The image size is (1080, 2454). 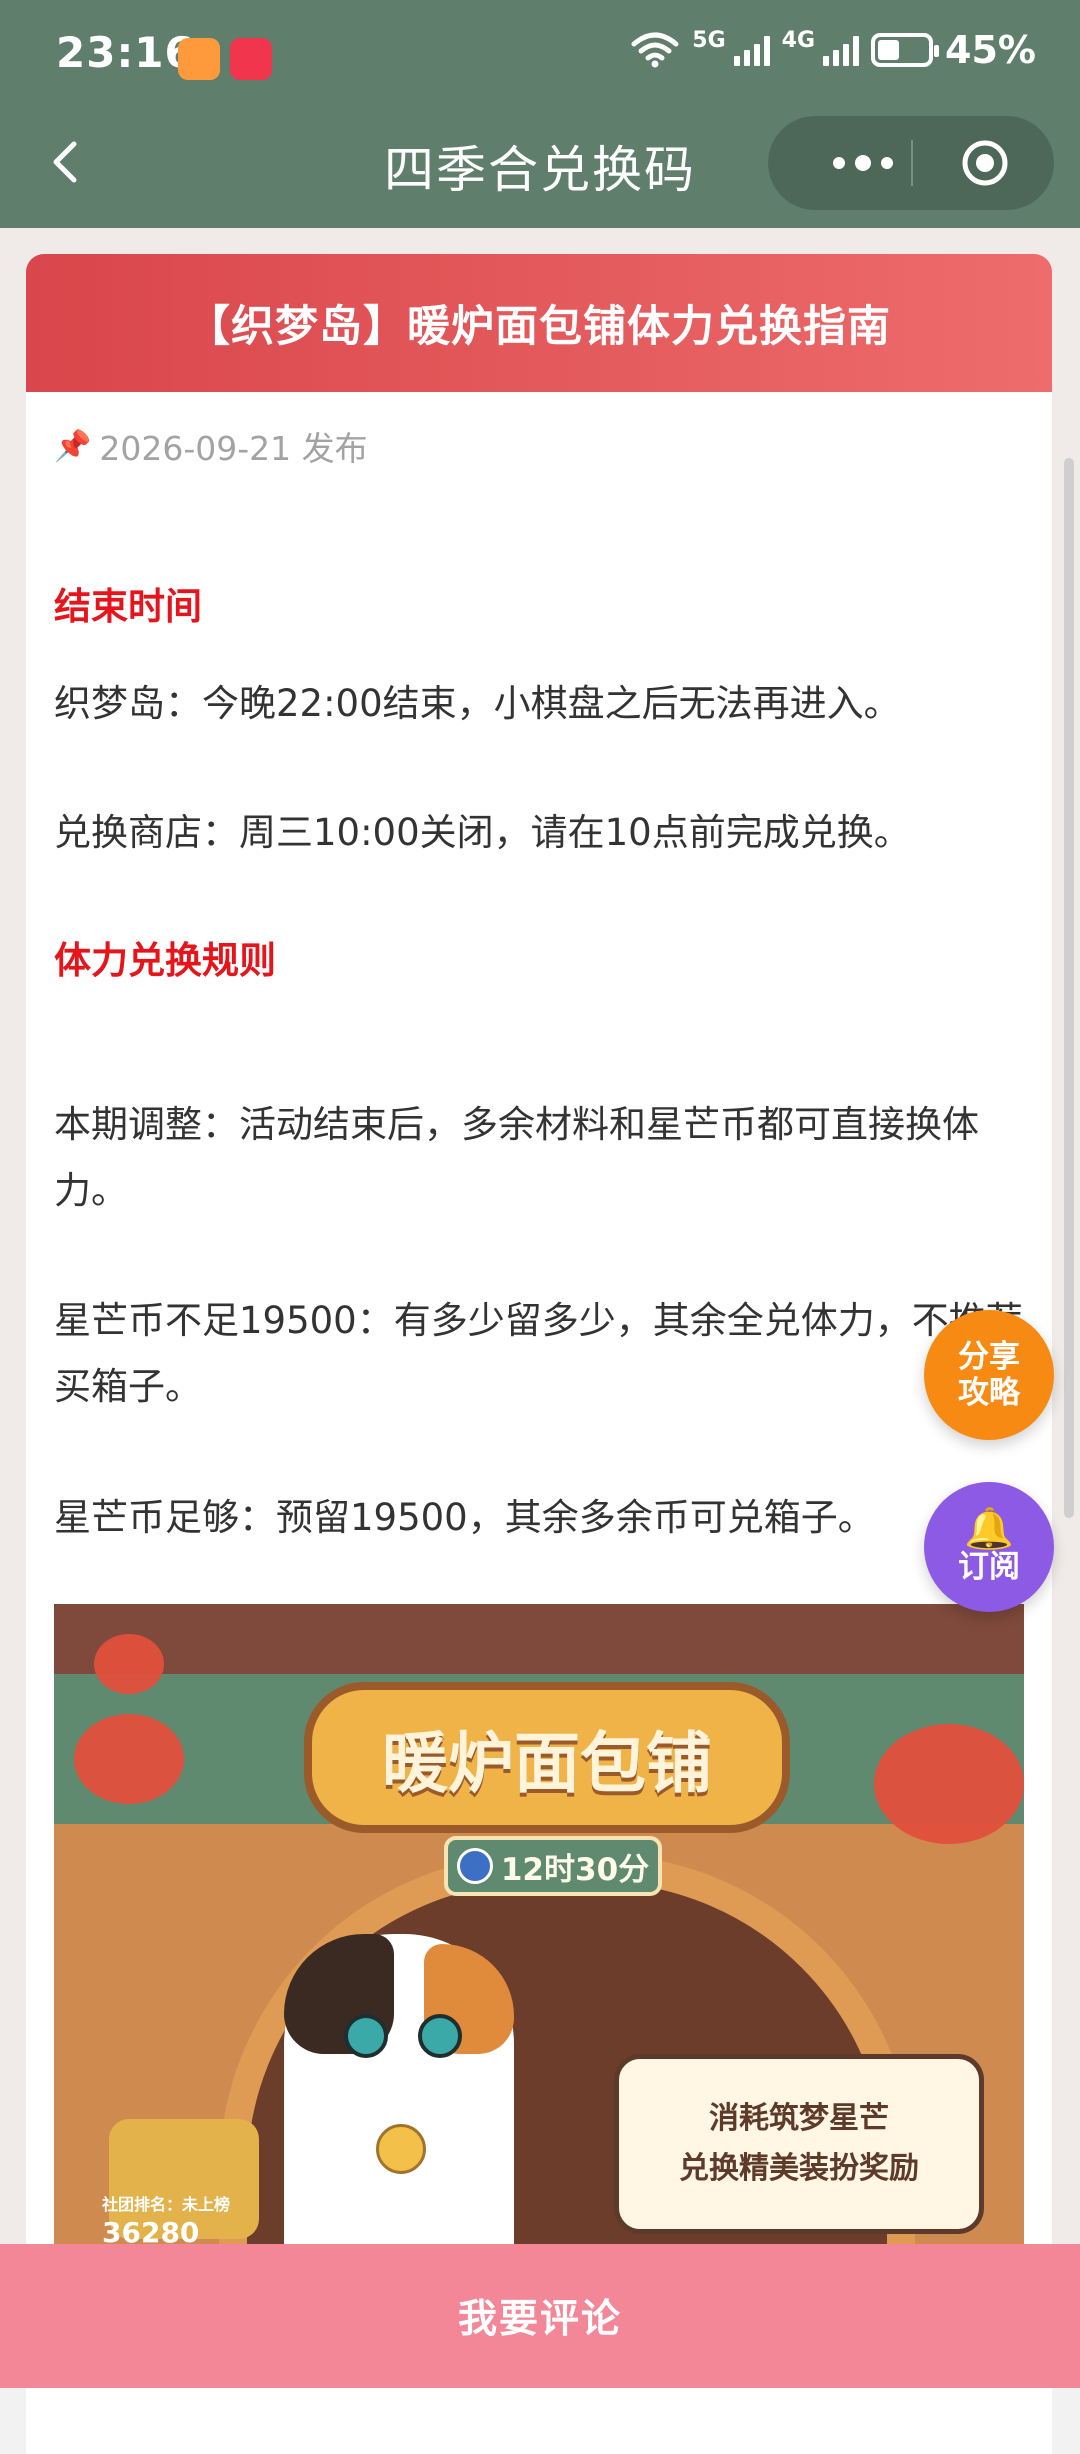 What do you see at coordinates (799, 2168) in the screenshot?
I see `hero-note-line2: 兑换精美装扮奖励` at bounding box center [799, 2168].